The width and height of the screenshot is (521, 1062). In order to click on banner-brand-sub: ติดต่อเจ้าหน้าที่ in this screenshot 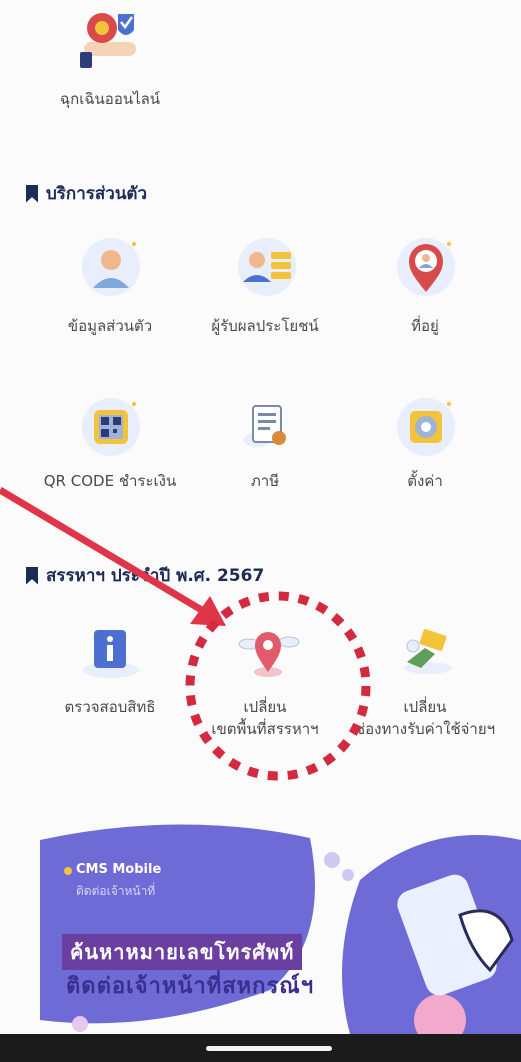, I will do `click(116, 891)`.